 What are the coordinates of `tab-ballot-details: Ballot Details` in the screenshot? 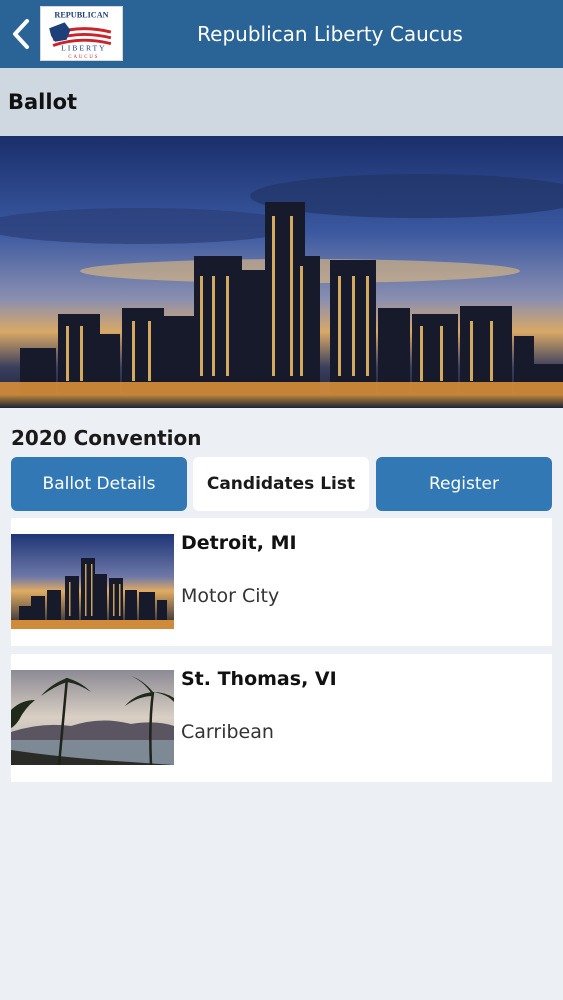 It's located at (99, 484).